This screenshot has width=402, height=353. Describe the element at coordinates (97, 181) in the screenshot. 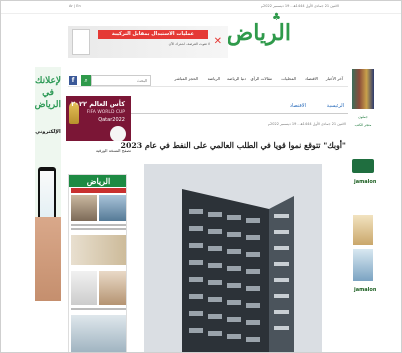

I see `newspaper-masthead: الرياض` at that location.